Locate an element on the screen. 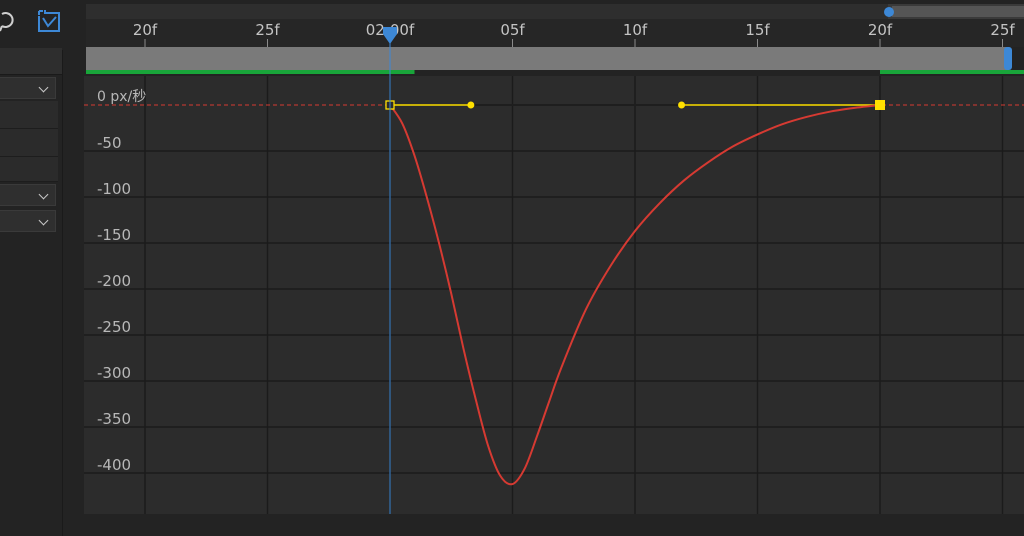  work-area-end-handle is located at coordinates (1008, 58).